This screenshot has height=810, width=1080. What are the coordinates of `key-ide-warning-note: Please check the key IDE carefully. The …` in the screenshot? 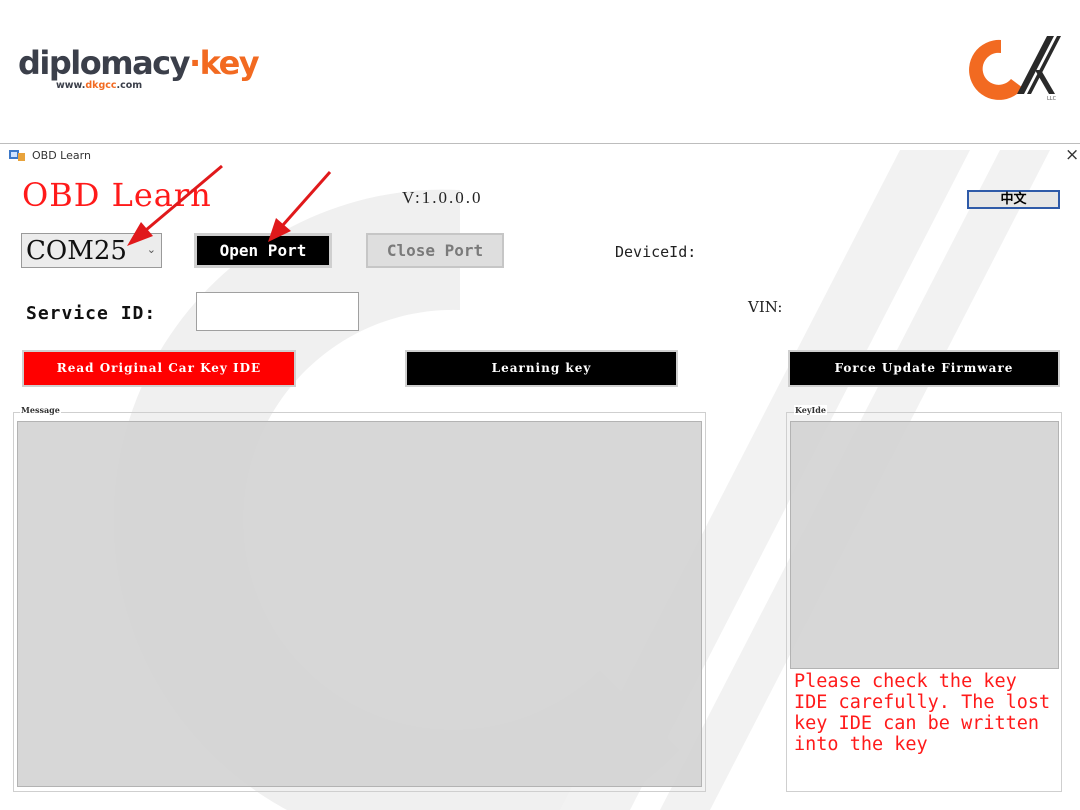 It's located at (922, 713).